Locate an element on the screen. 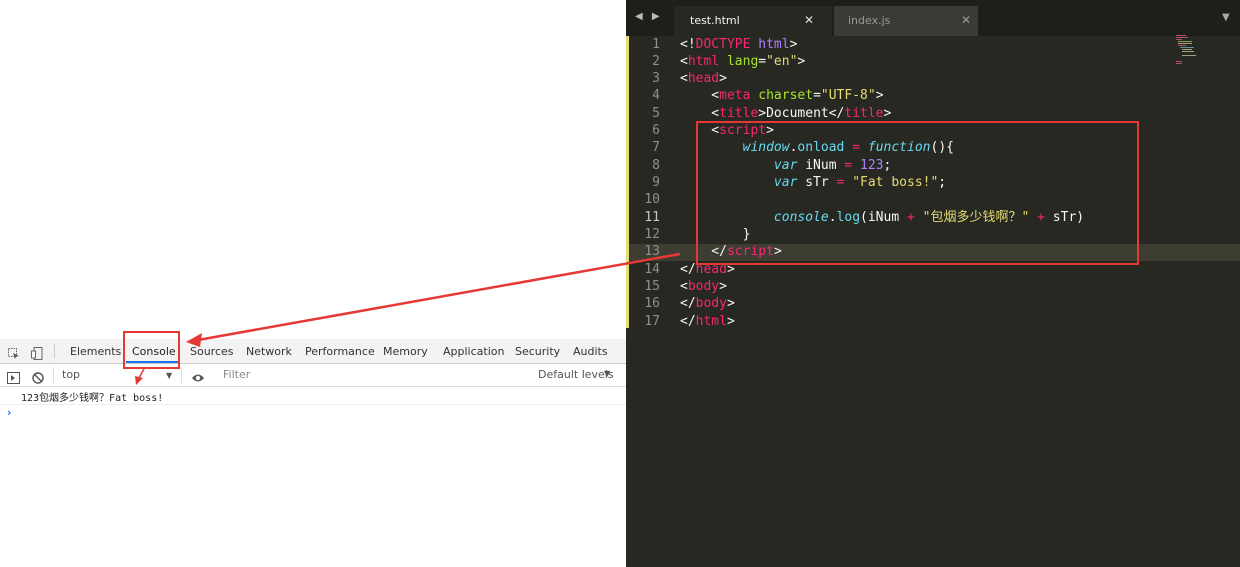  minimap is located at coordinates (1185, 51).